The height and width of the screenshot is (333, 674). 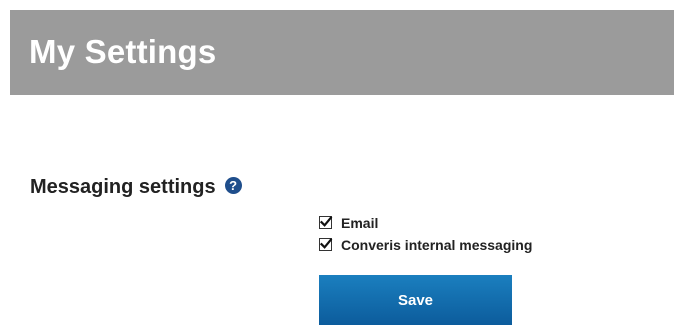 I want to click on internal-messaging-checkbox, so click(x=326, y=244).